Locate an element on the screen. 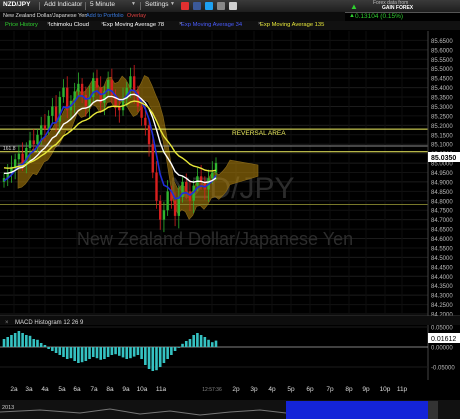  time-tick-label: 6a is located at coordinates (77, 389).